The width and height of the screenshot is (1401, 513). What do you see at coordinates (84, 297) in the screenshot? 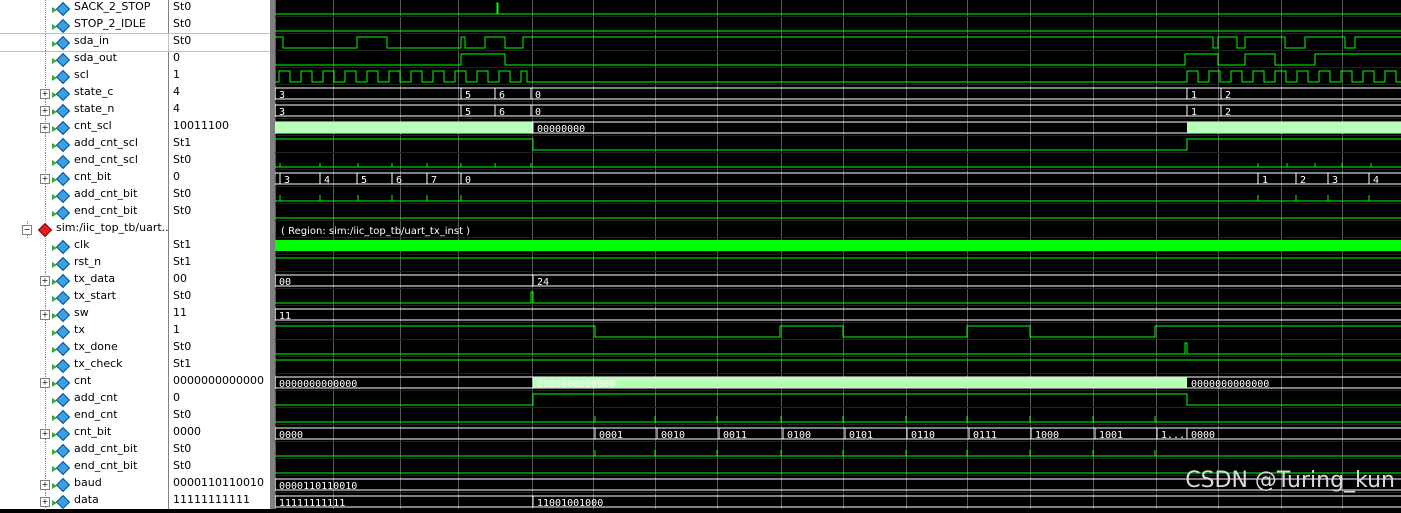
I see `signal-row-tx-start: tx_start` at bounding box center [84, 297].